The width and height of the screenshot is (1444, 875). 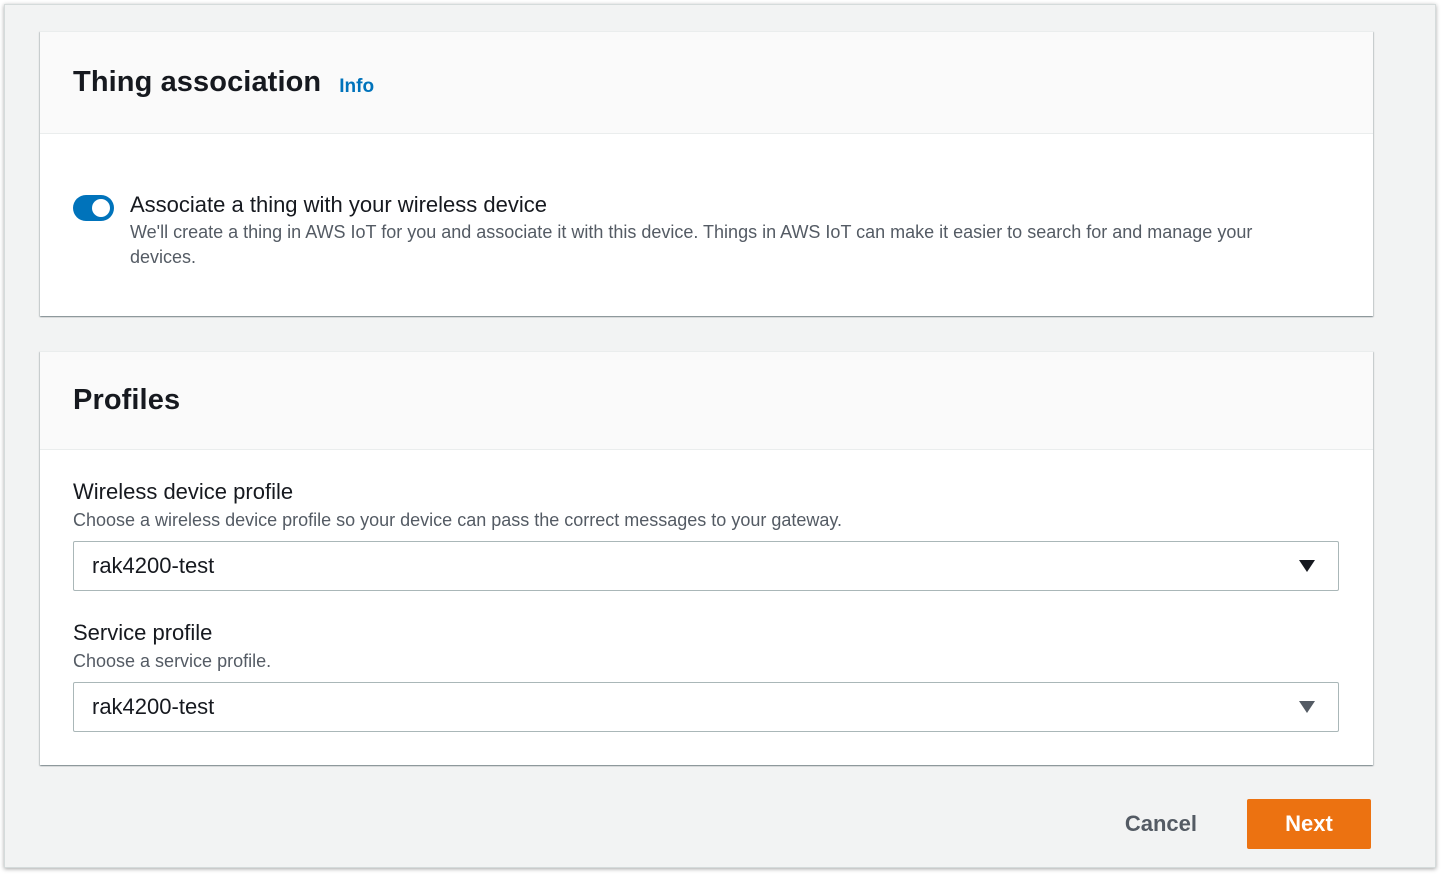 What do you see at coordinates (706, 401) in the screenshot?
I see `profiles-header: Profiles` at bounding box center [706, 401].